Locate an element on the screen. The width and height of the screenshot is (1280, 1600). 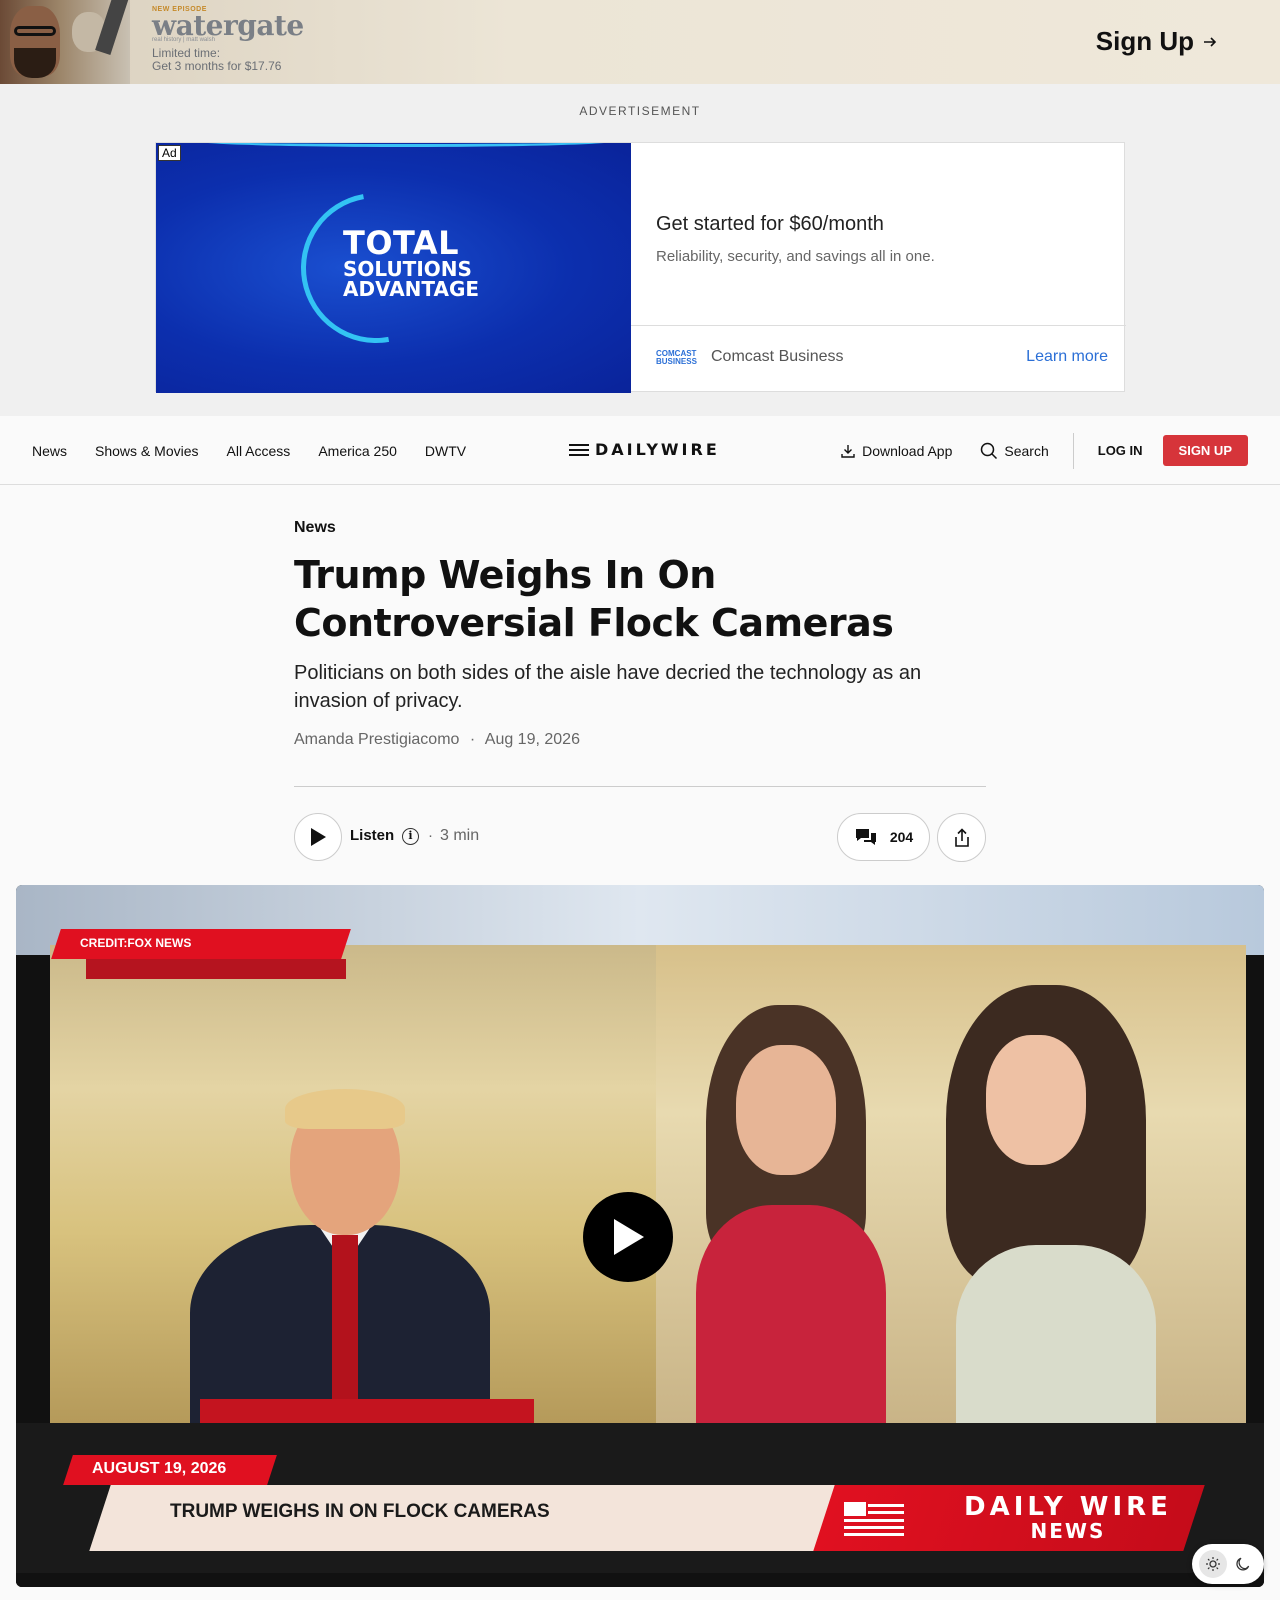
article-category: News is located at coordinates (315, 528).